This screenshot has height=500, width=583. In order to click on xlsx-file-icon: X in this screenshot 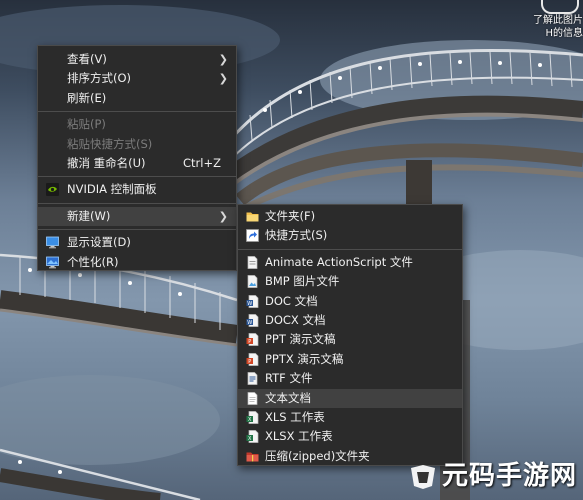, I will do `click(252, 437)`.